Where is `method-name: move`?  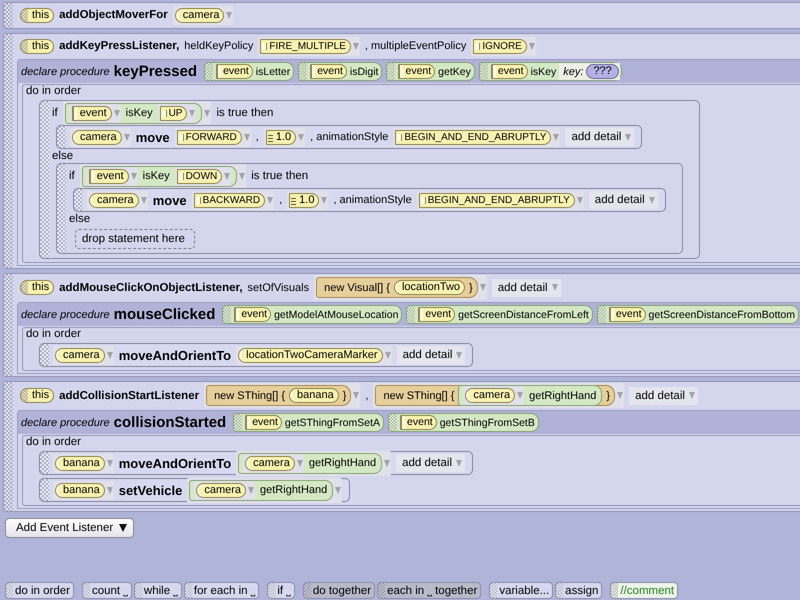
method-name: move is located at coordinates (153, 137).